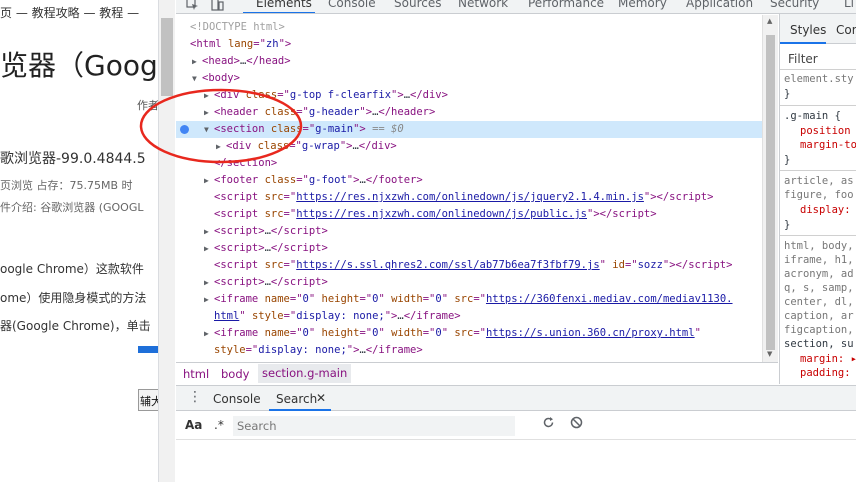 The width and height of the screenshot is (856, 482). Describe the element at coordinates (819, 195) in the screenshot. I see `style-rule-line: figure, foo` at that location.